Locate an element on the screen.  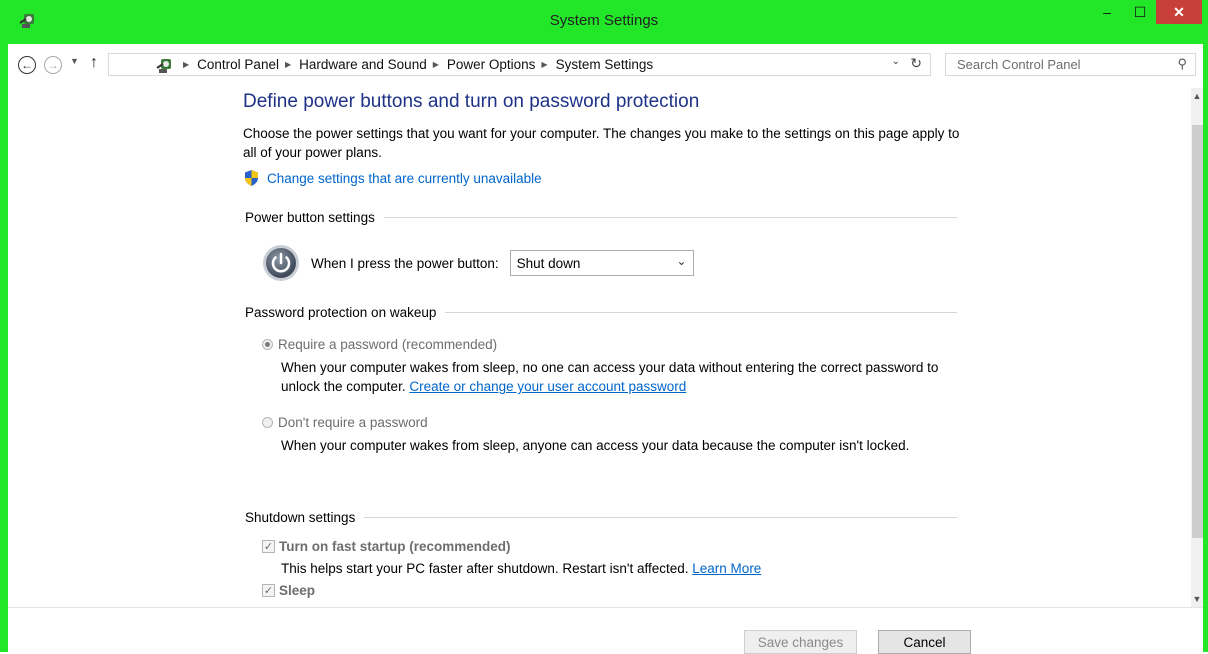
power-button-icon is located at coordinates (281, 263).